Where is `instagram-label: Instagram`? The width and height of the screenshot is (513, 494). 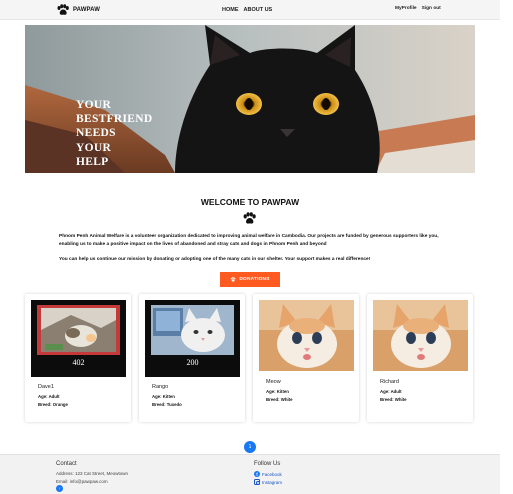
instagram-label: Instagram is located at coordinates (272, 482).